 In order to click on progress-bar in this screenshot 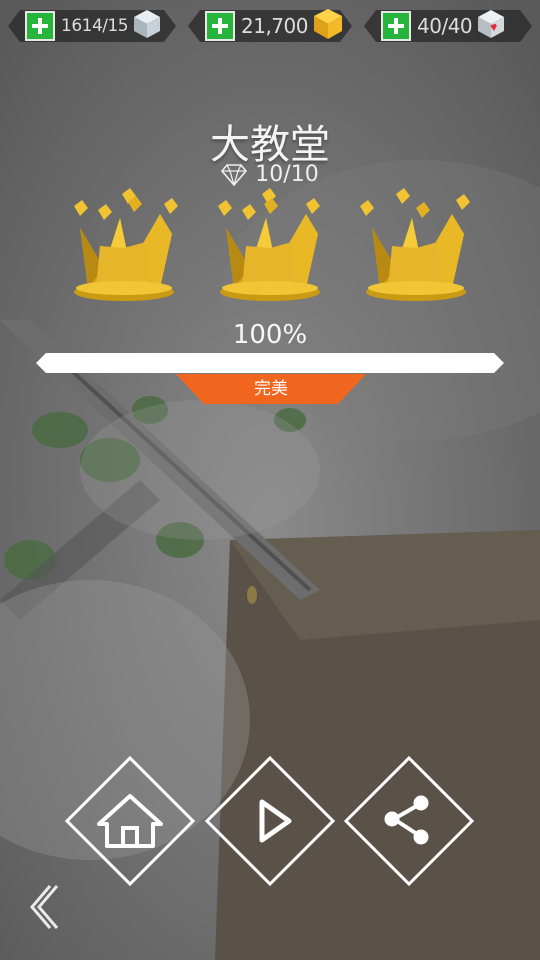, I will do `click(270, 363)`.